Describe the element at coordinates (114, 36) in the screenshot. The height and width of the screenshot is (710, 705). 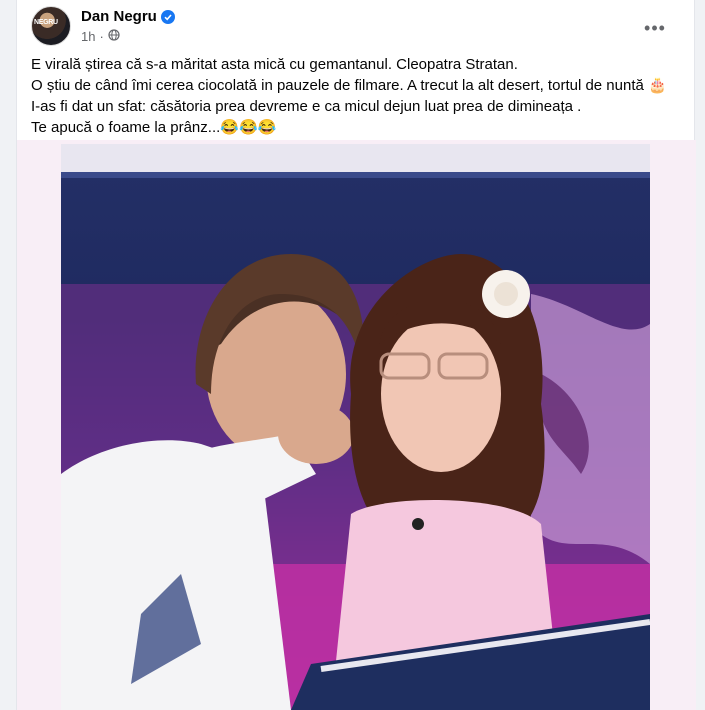
I see `globe-icon` at that location.